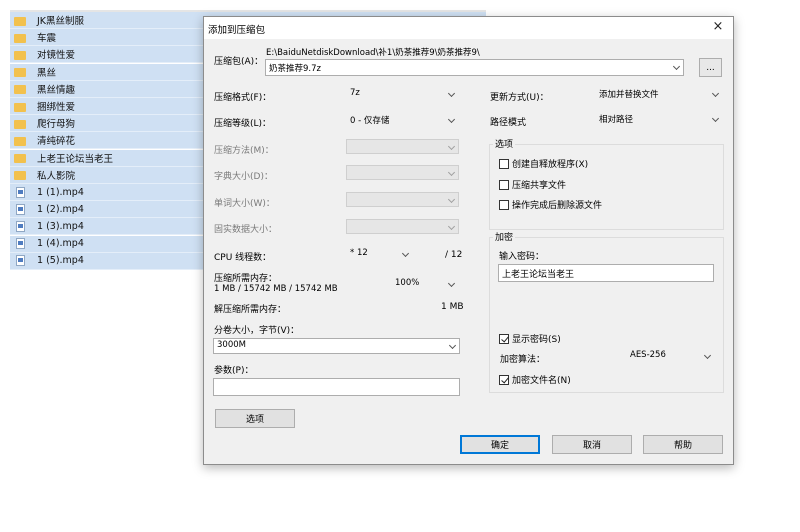 The width and height of the screenshot is (800, 532). What do you see at coordinates (56, 107) in the screenshot?
I see `list-item-name: 捆绑性爱` at bounding box center [56, 107].